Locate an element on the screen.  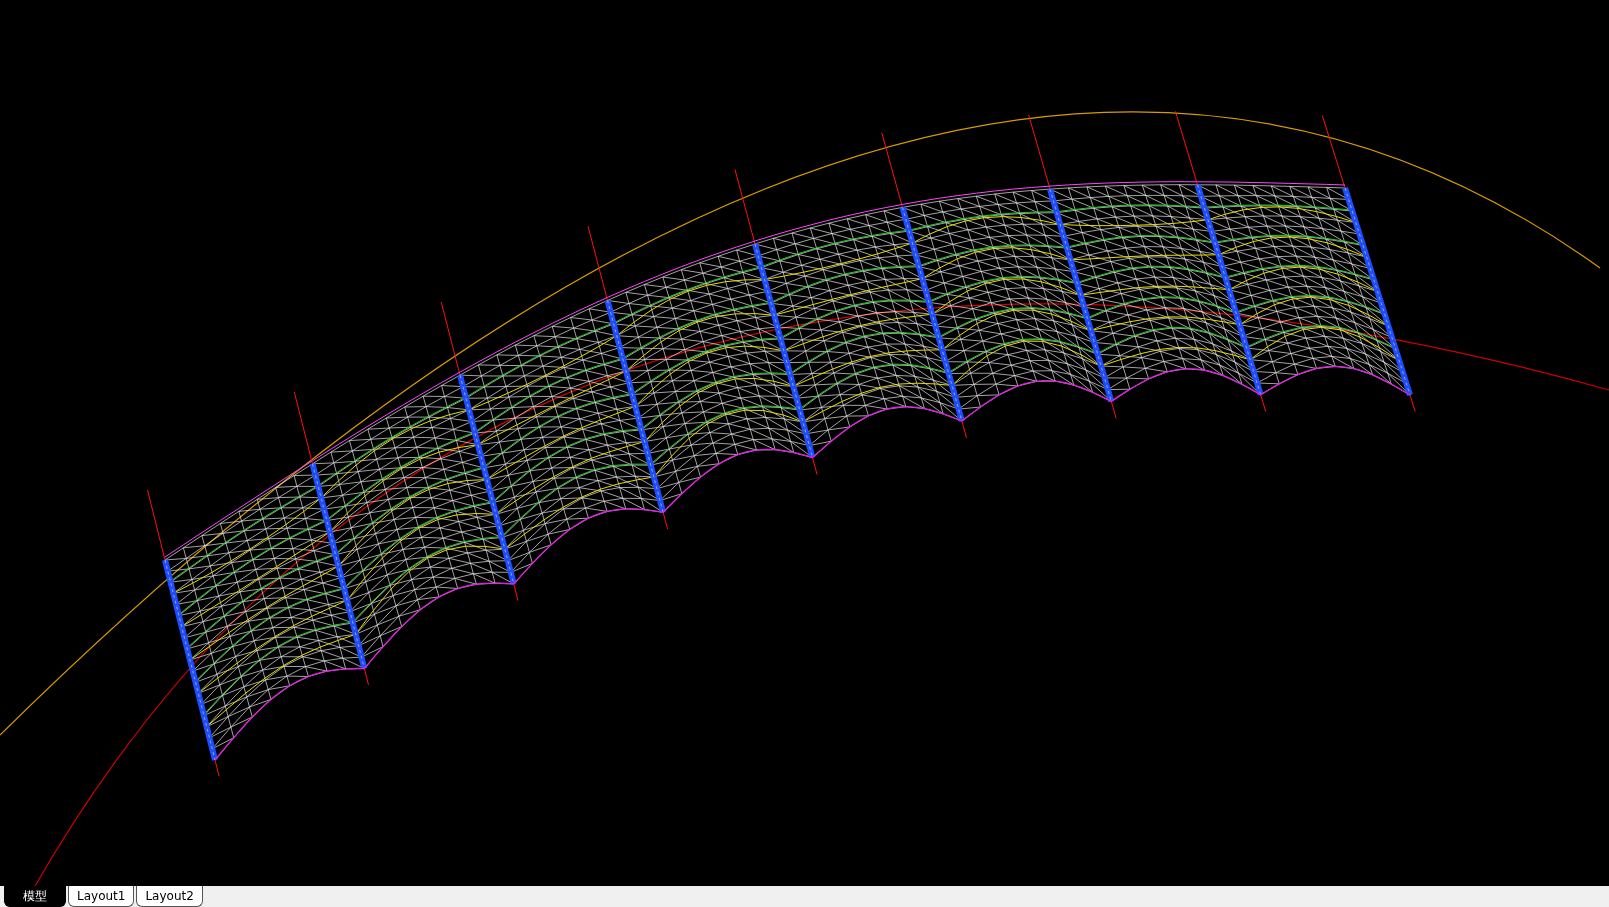
layout-tab: 模型 is located at coordinates (35, 896).